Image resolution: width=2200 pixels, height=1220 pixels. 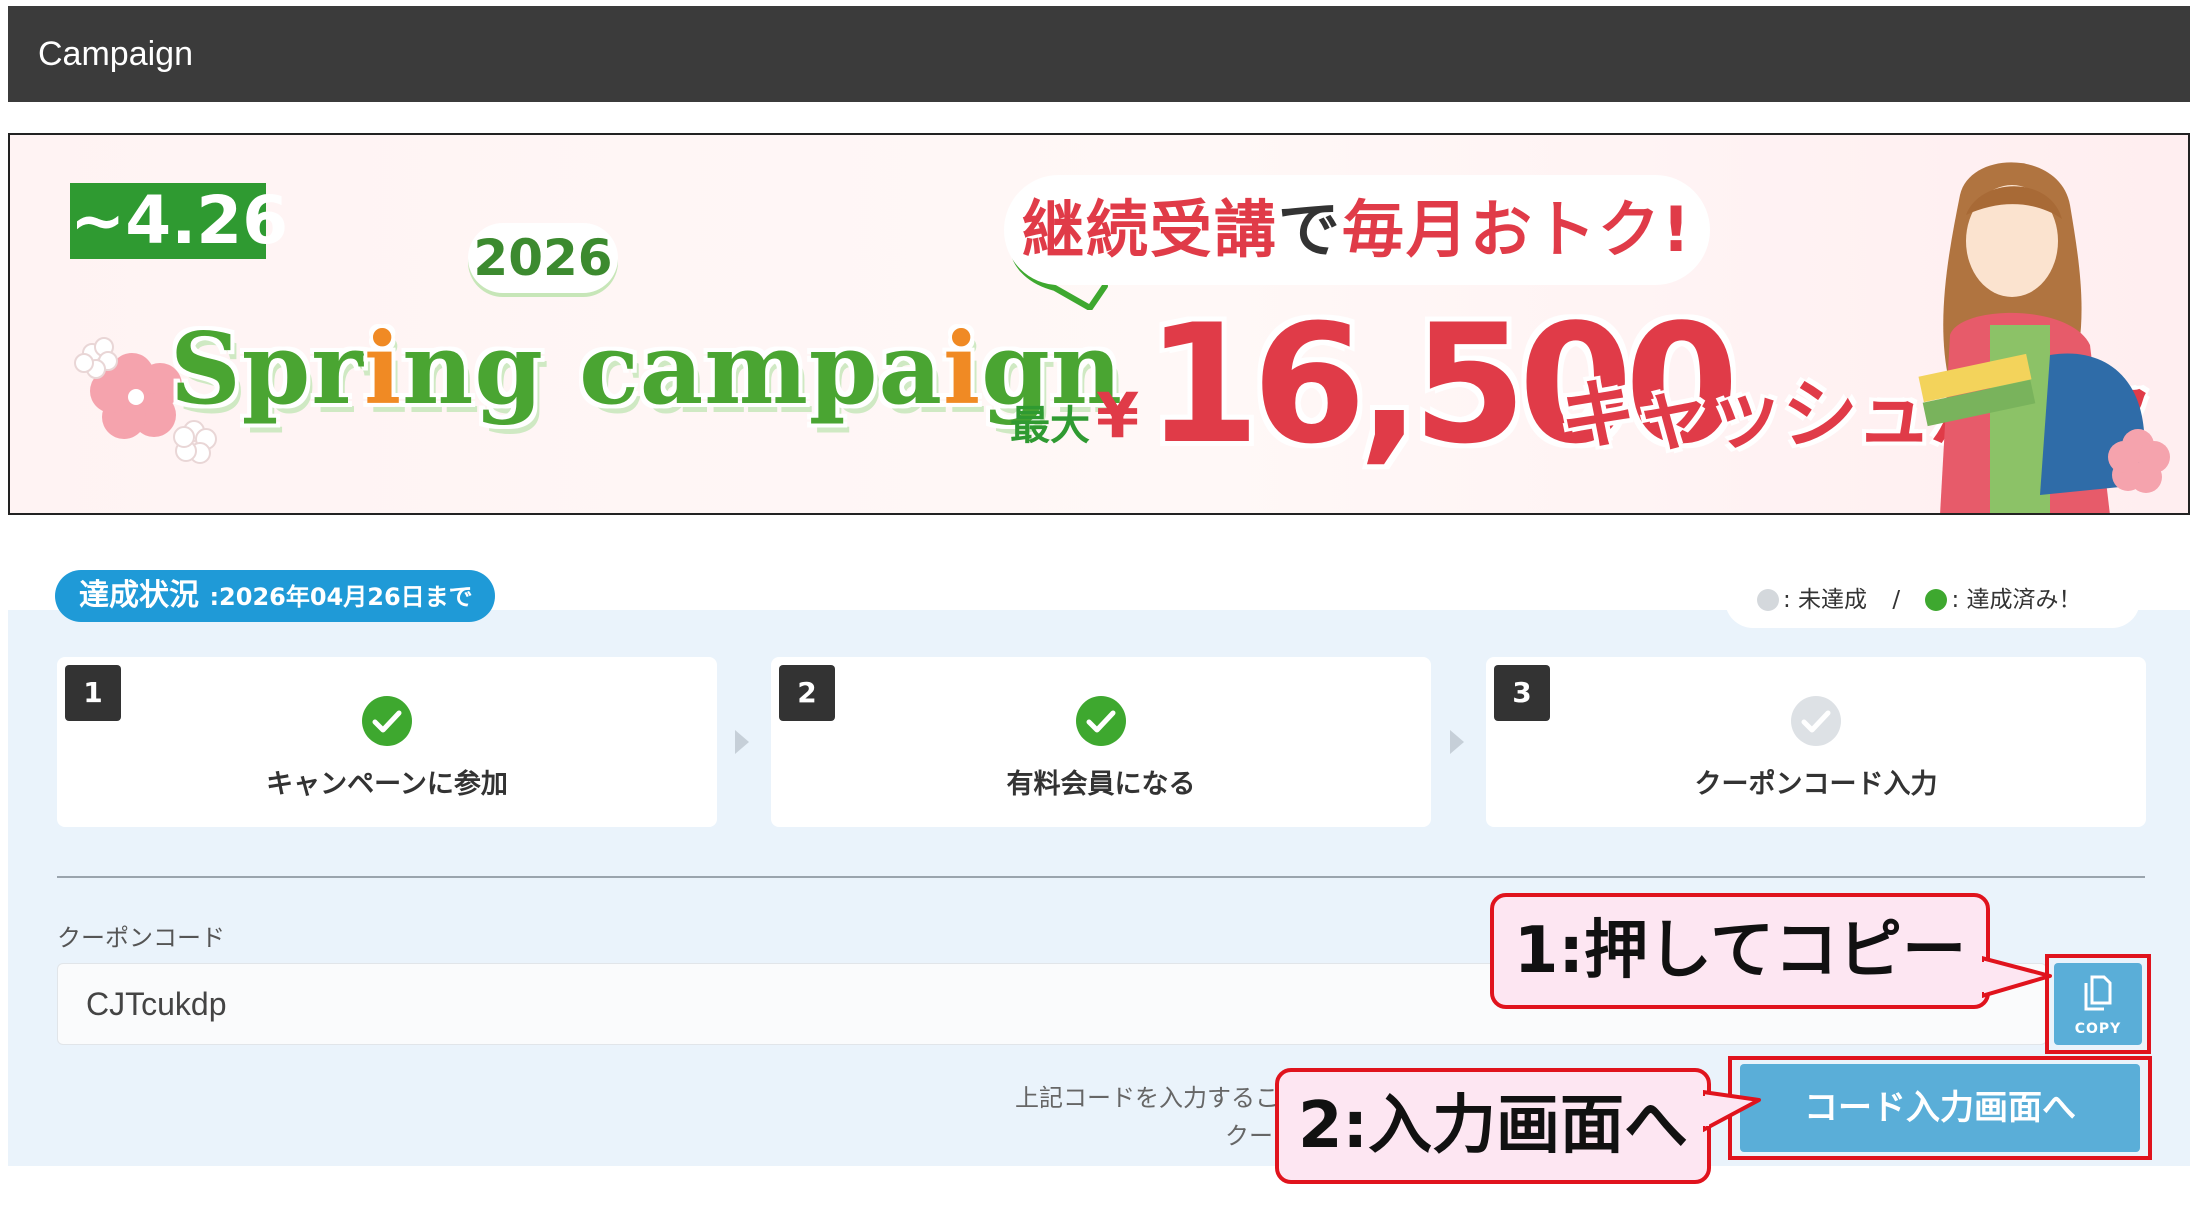 I want to click on max-label: 最大, so click(x=1050, y=426).